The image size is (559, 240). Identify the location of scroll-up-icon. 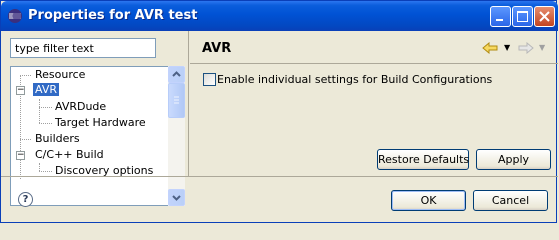
(176, 74).